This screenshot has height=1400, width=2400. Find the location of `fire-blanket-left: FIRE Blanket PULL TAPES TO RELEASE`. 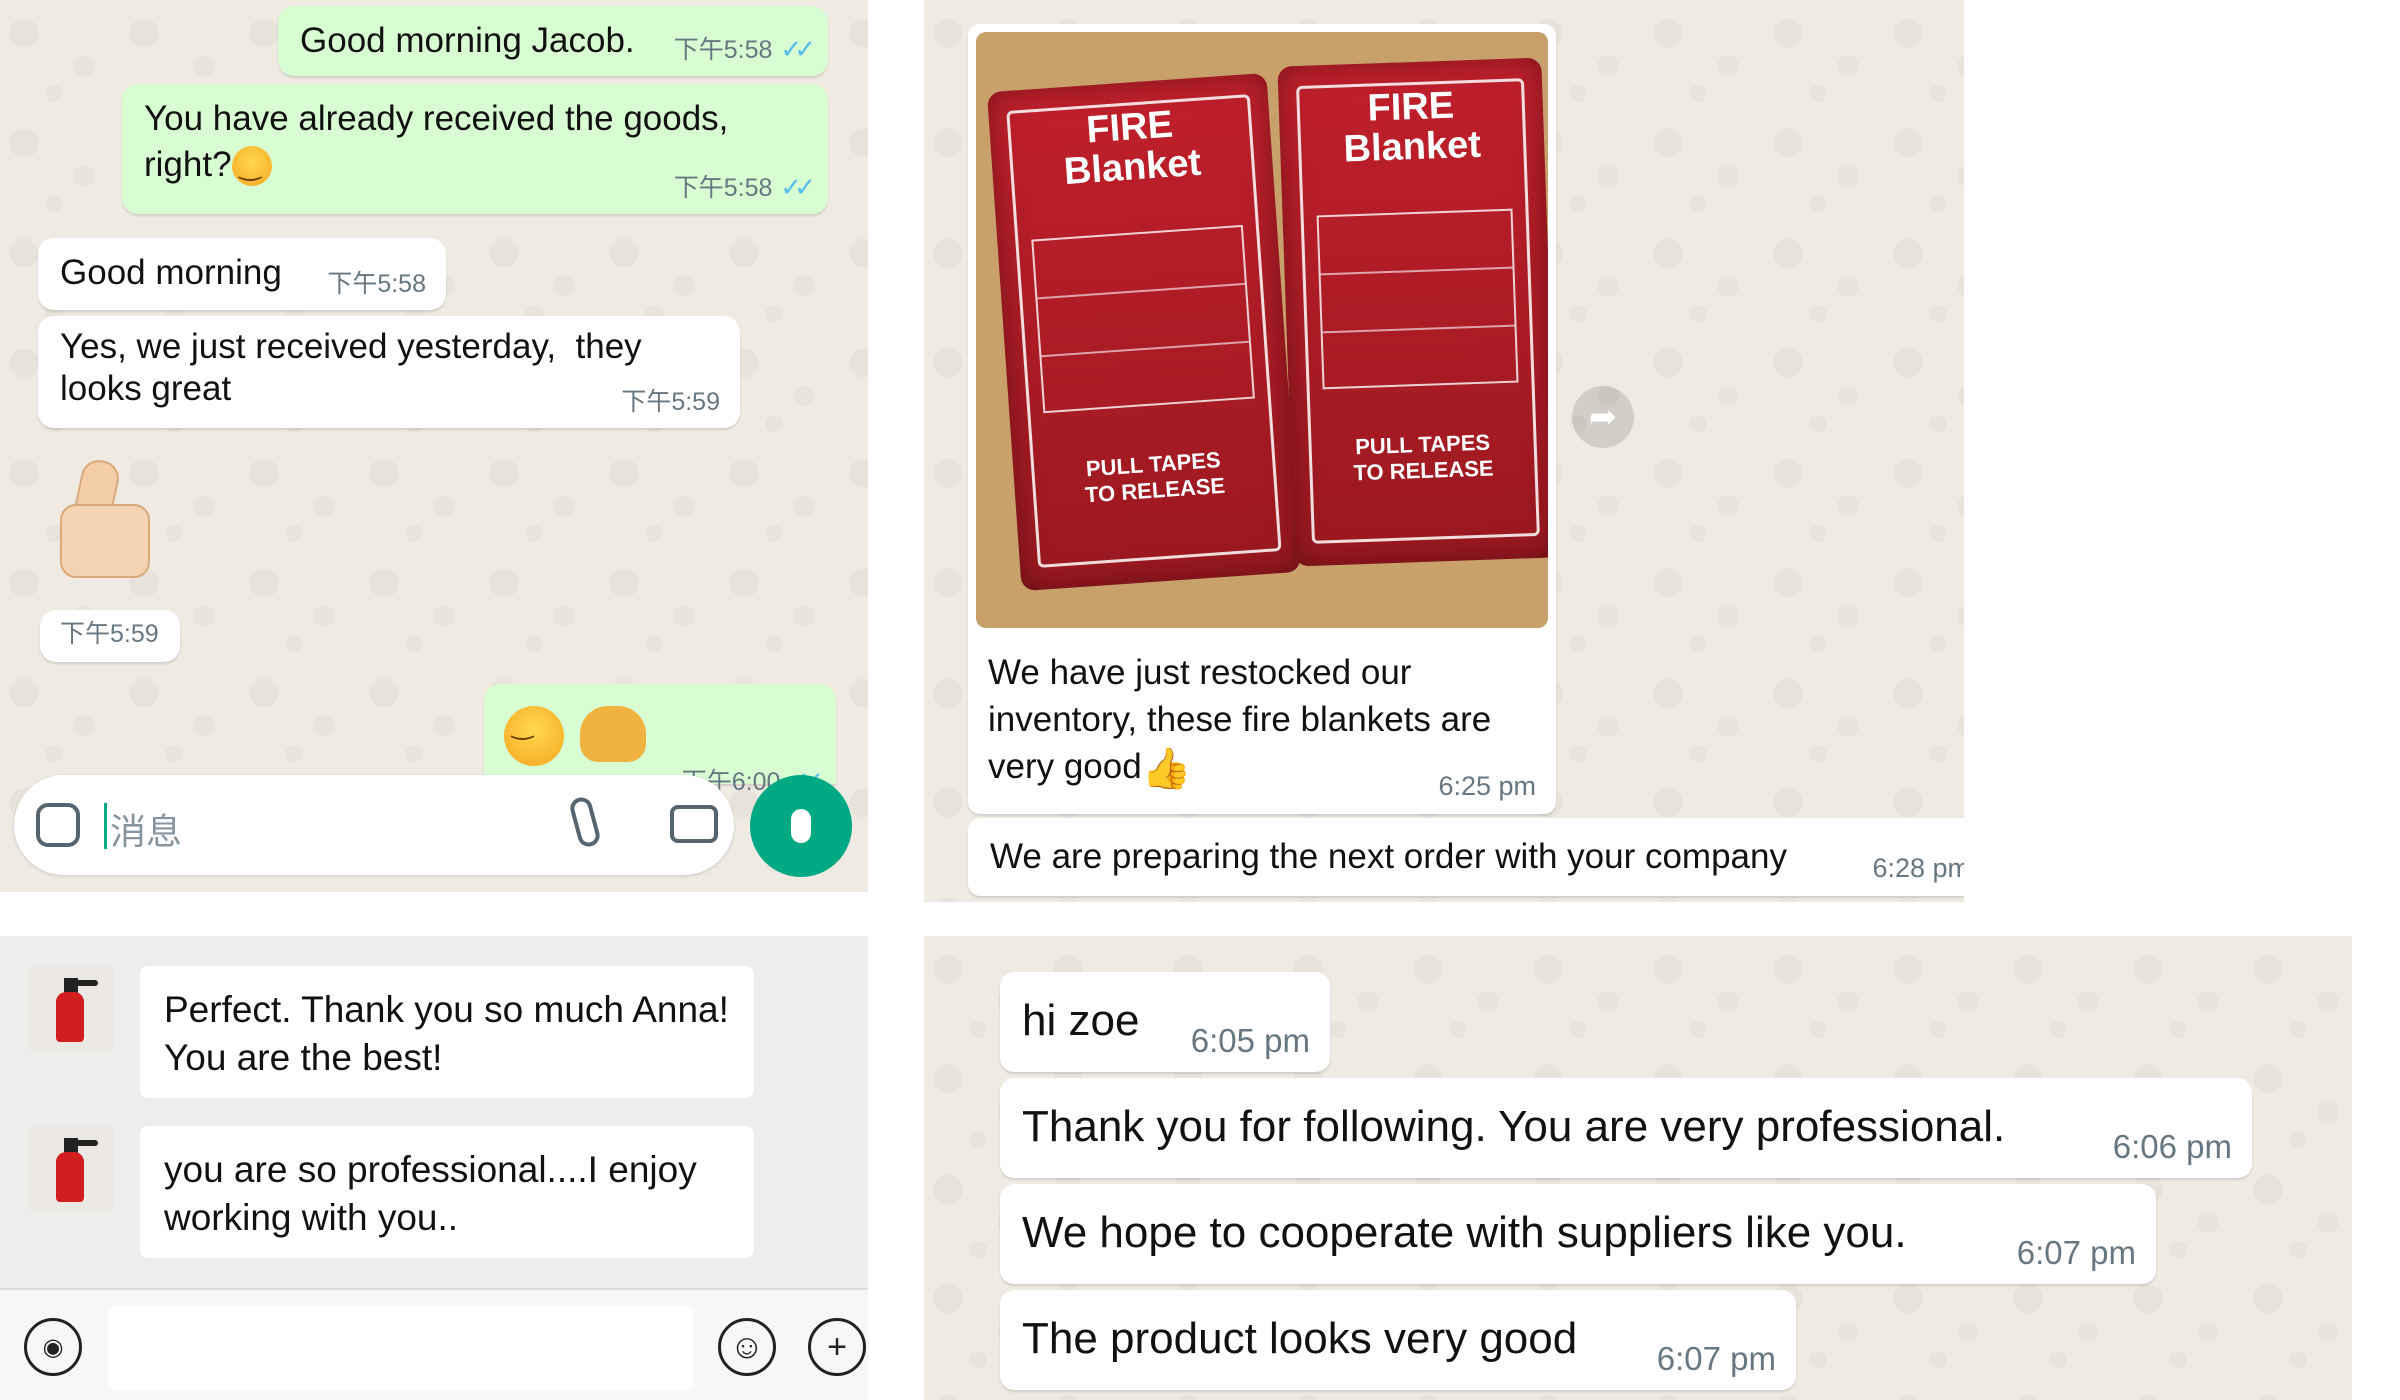

fire-blanket-left: FIRE Blanket PULL TAPES TO RELEASE is located at coordinates (1144, 332).